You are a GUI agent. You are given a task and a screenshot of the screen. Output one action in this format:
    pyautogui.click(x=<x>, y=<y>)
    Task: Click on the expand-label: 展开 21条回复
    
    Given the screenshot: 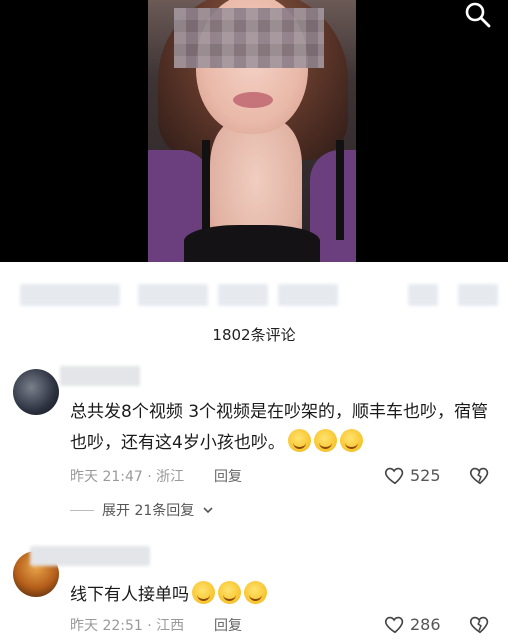 What is the action you would take?
    pyautogui.click(x=148, y=511)
    